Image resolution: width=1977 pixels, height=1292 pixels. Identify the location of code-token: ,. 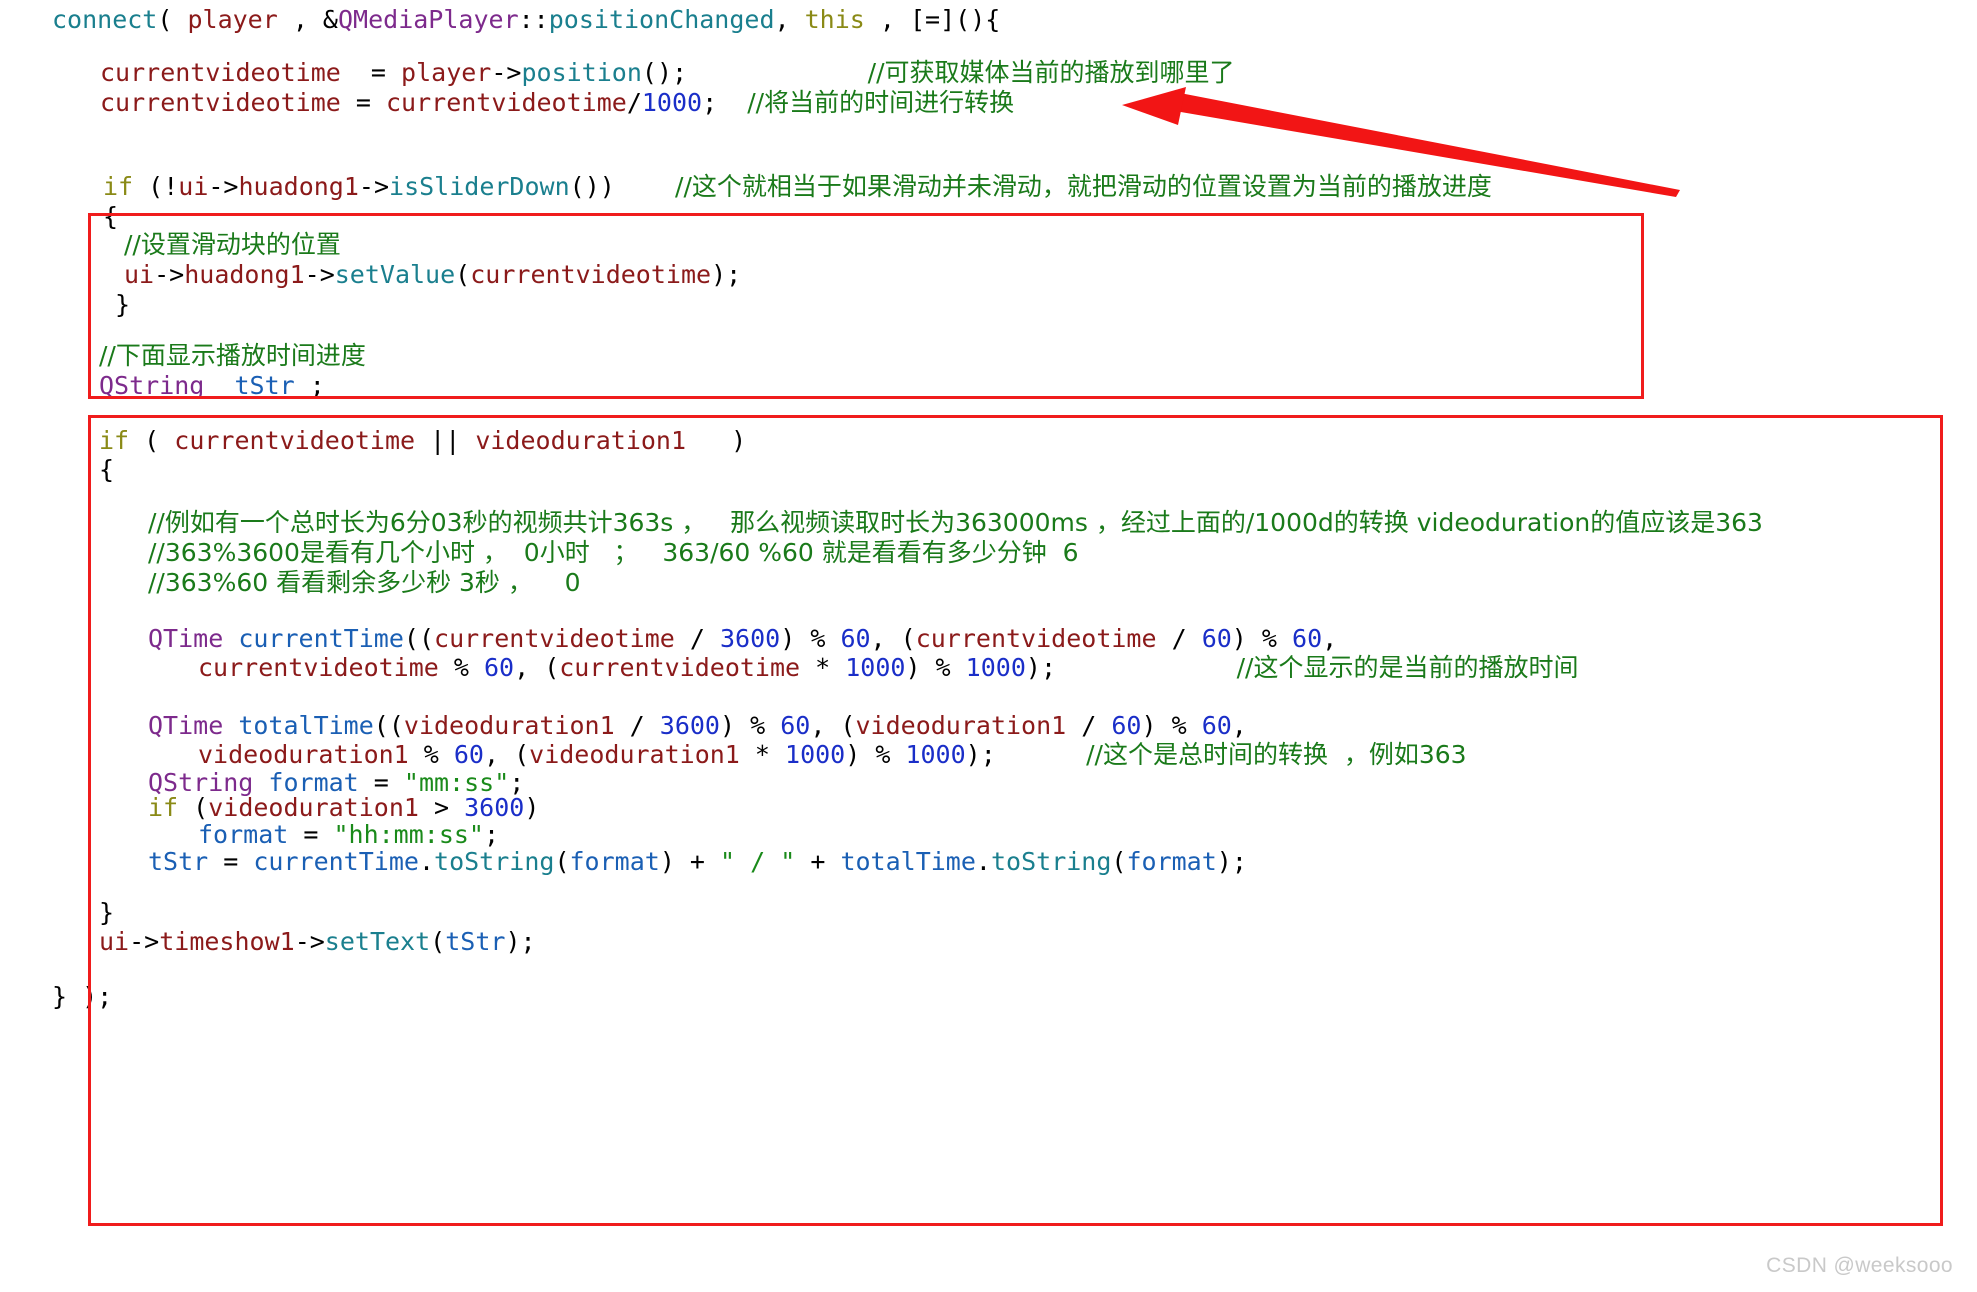
(1330, 638).